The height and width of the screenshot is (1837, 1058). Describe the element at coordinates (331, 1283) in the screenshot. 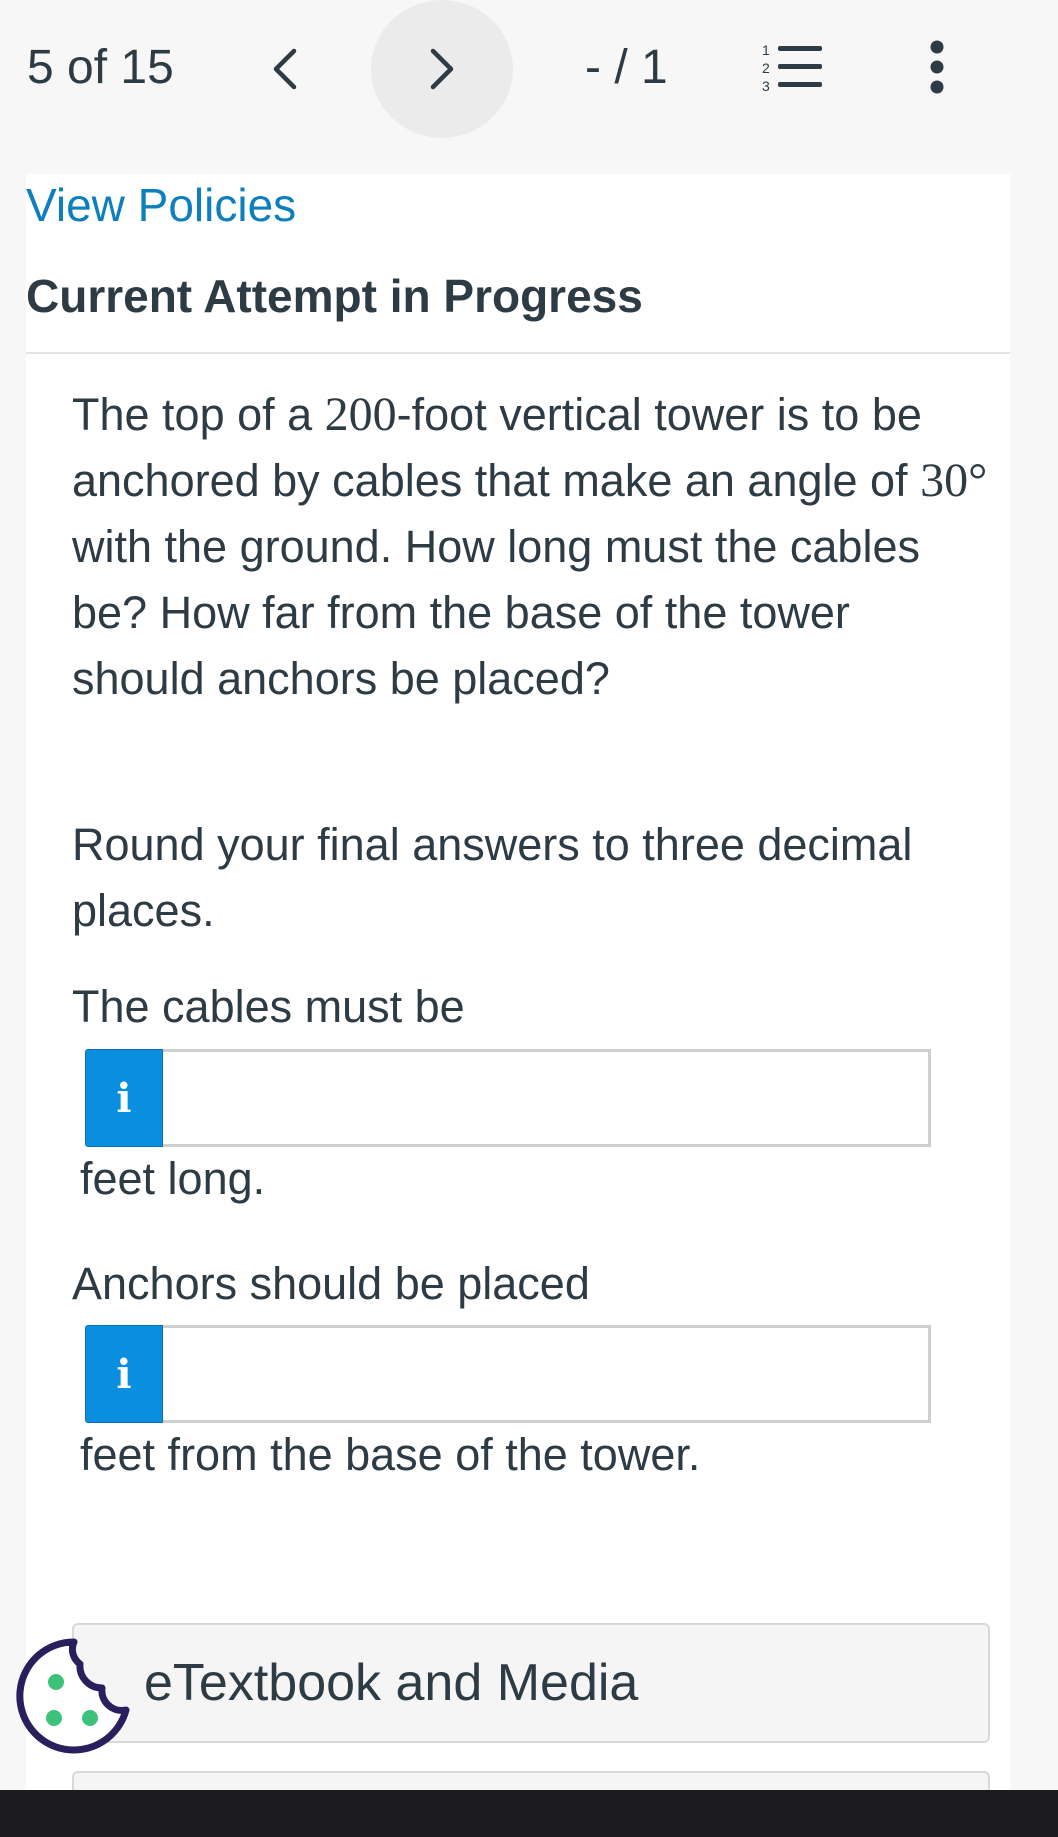

I see `anchor-distance-prompt: Anchors should be placed` at that location.